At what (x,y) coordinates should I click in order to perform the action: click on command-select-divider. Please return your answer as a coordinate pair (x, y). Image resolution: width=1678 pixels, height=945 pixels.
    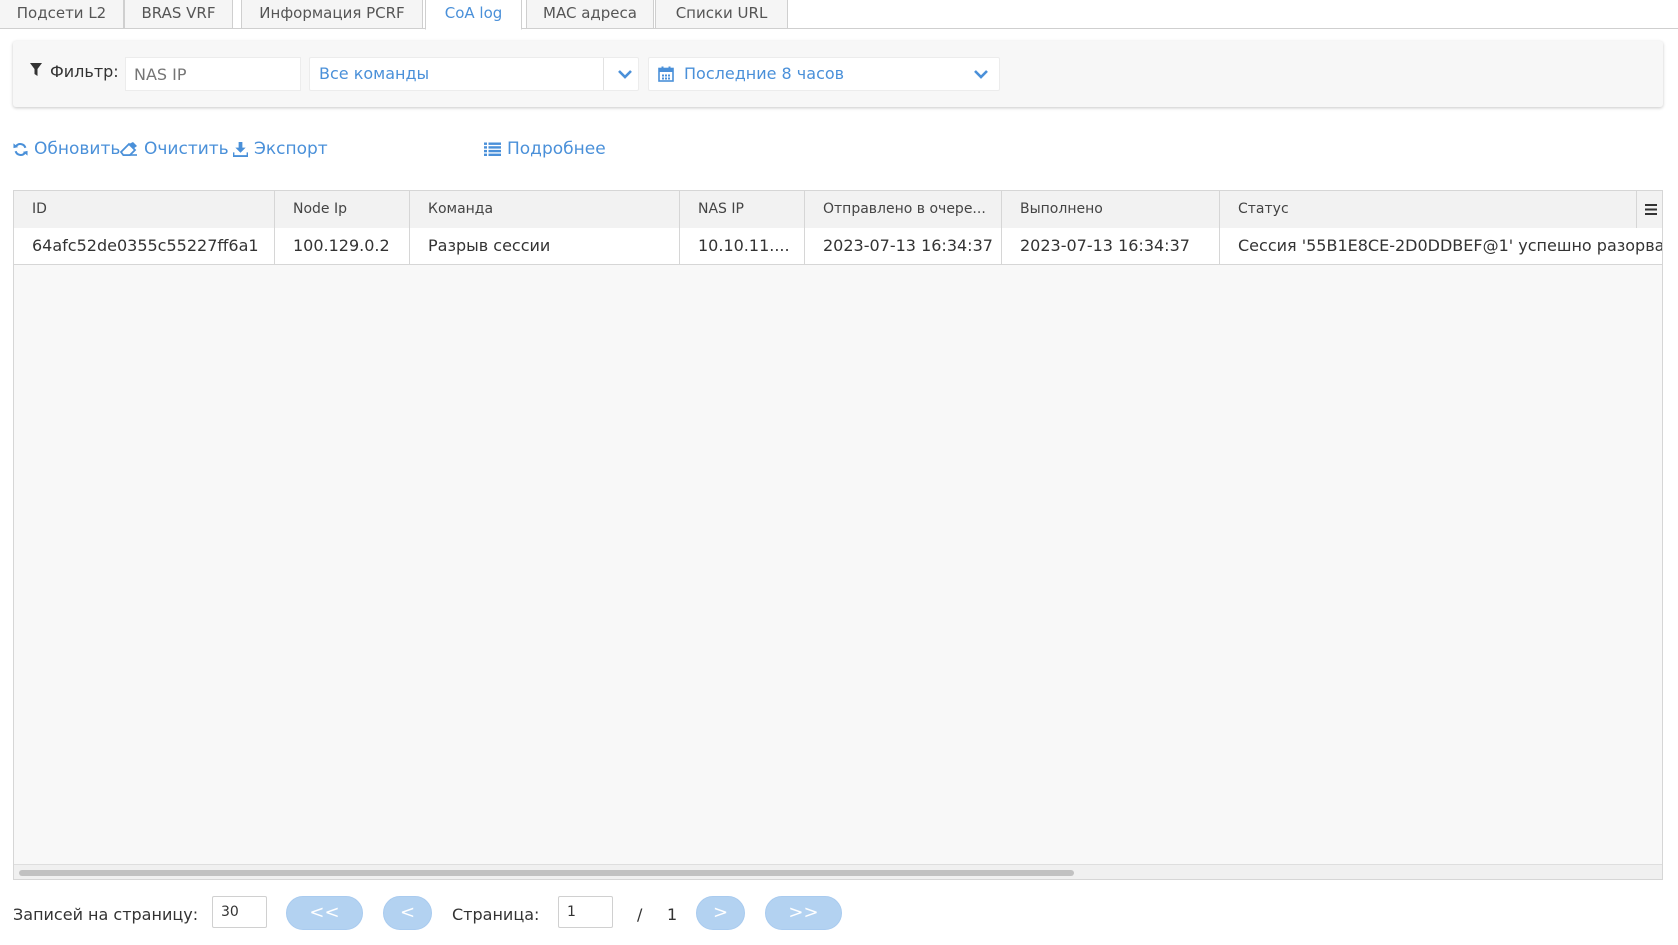
    Looking at the image, I should click on (603, 74).